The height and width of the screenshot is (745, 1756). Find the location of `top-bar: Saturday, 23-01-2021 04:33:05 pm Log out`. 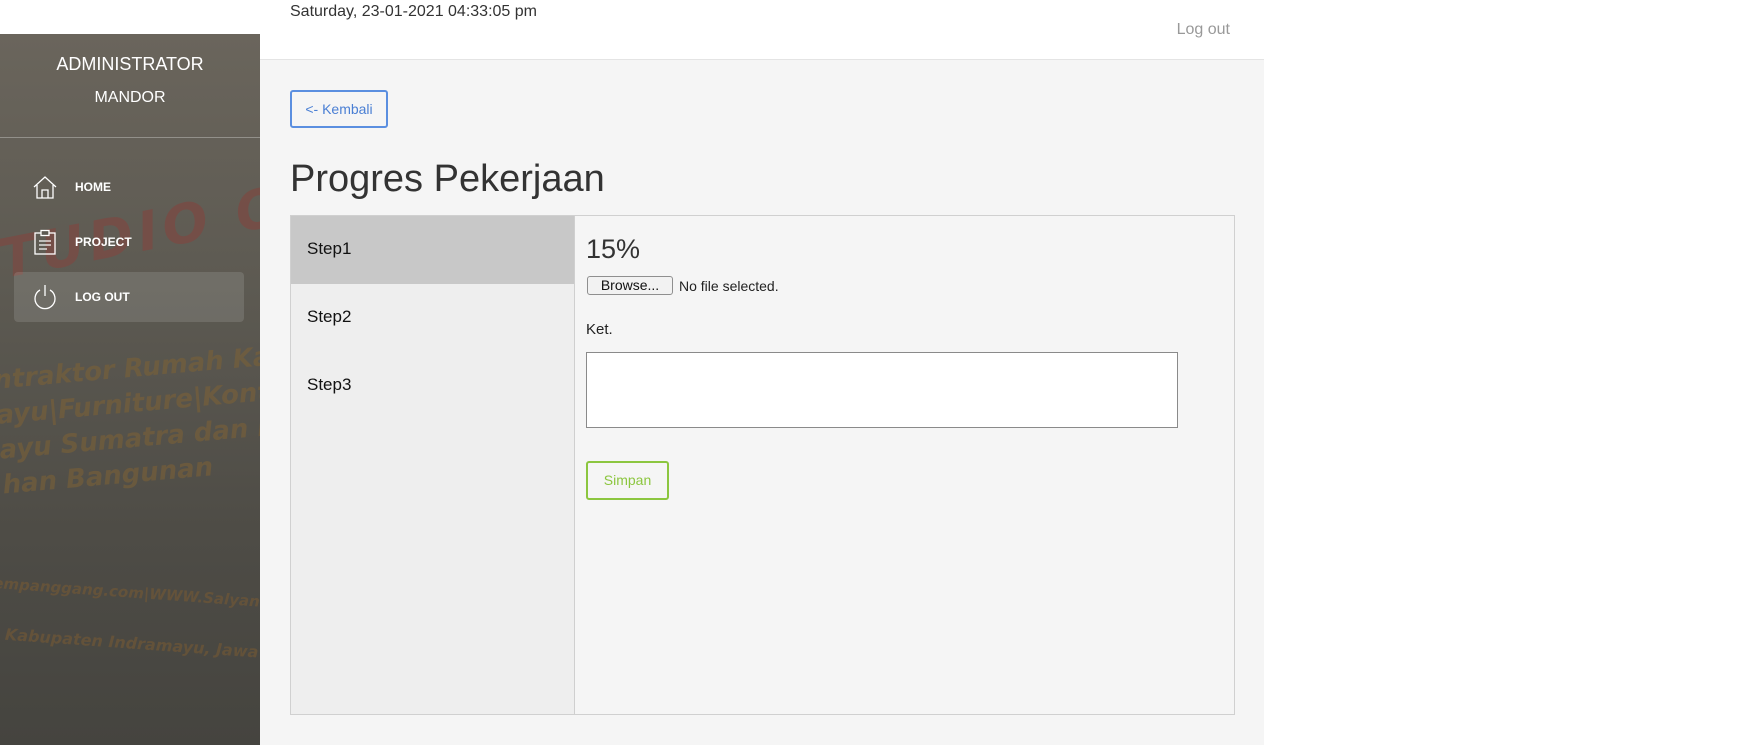

top-bar: Saturday, 23-01-2021 04:33:05 pm Log out is located at coordinates (762, 30).